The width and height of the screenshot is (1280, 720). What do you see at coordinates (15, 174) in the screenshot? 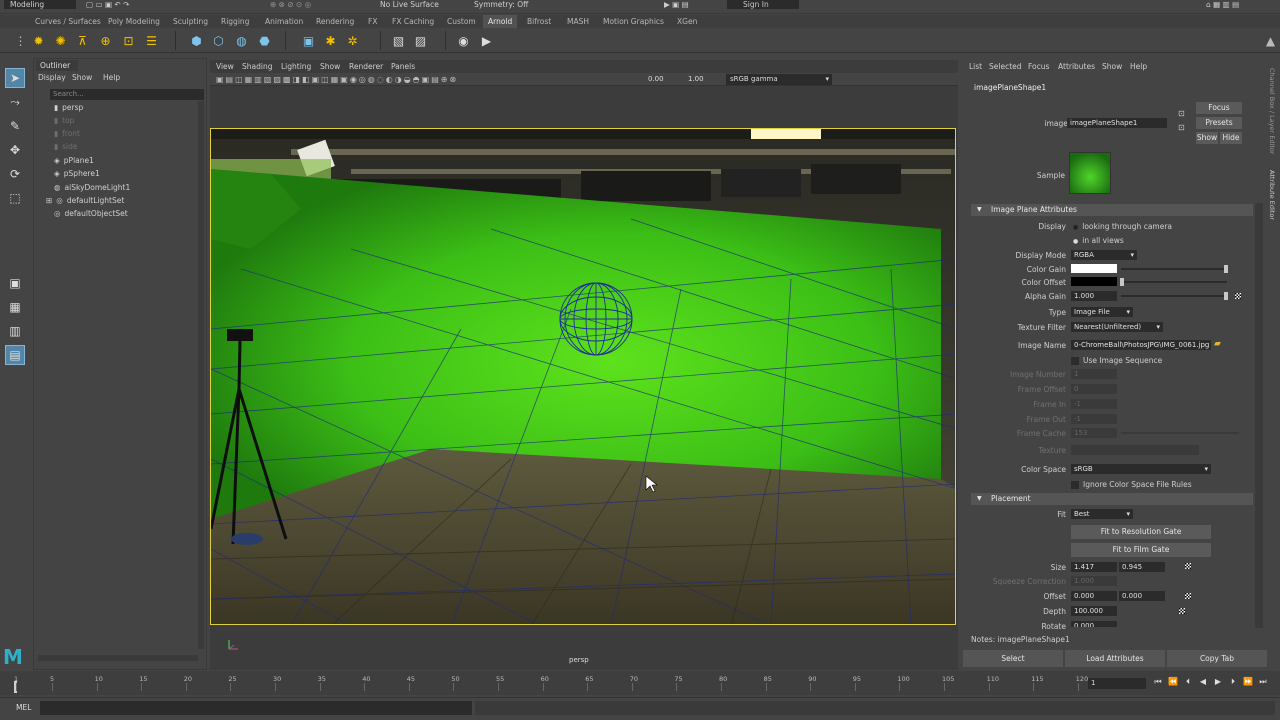
I see `rotate-tool-icon: ⟳` at bounding box center [15, 174].